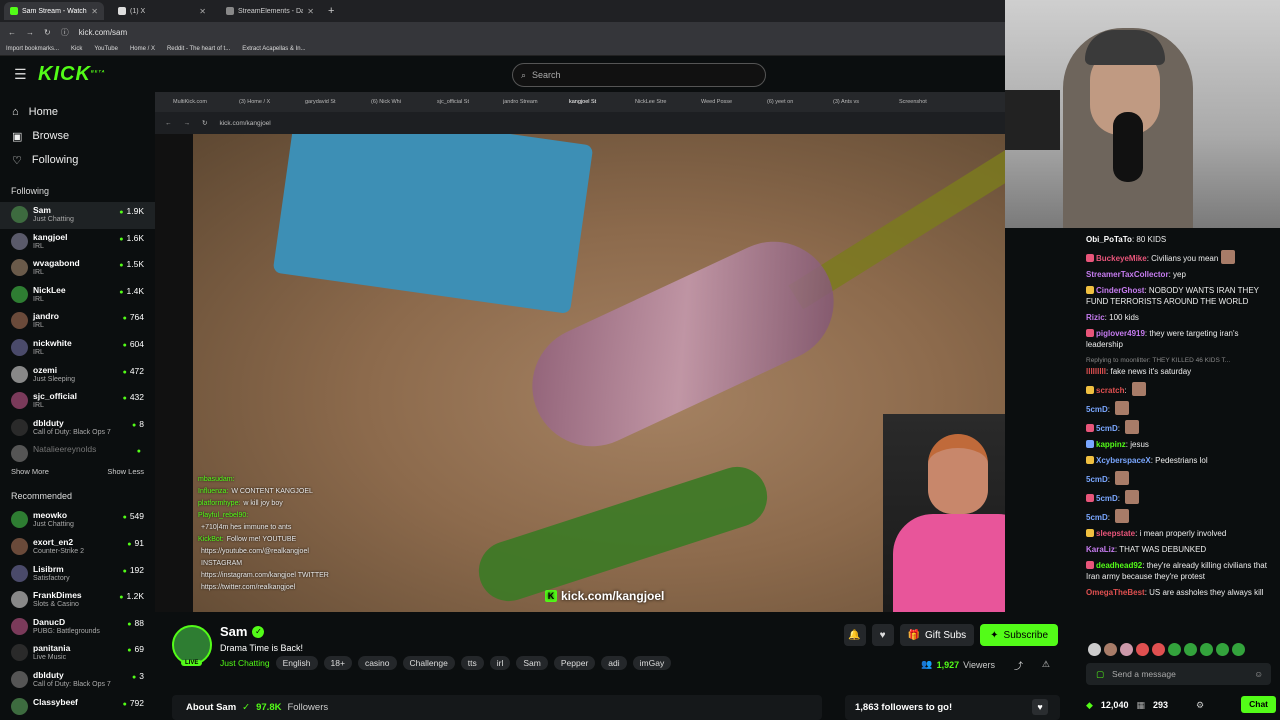 Image resolution: width=1280 pixels, height=720 pixels. Describe the element at coordinates (500, 663) in the screenshot. I see `tag-pill: irl` at that location.